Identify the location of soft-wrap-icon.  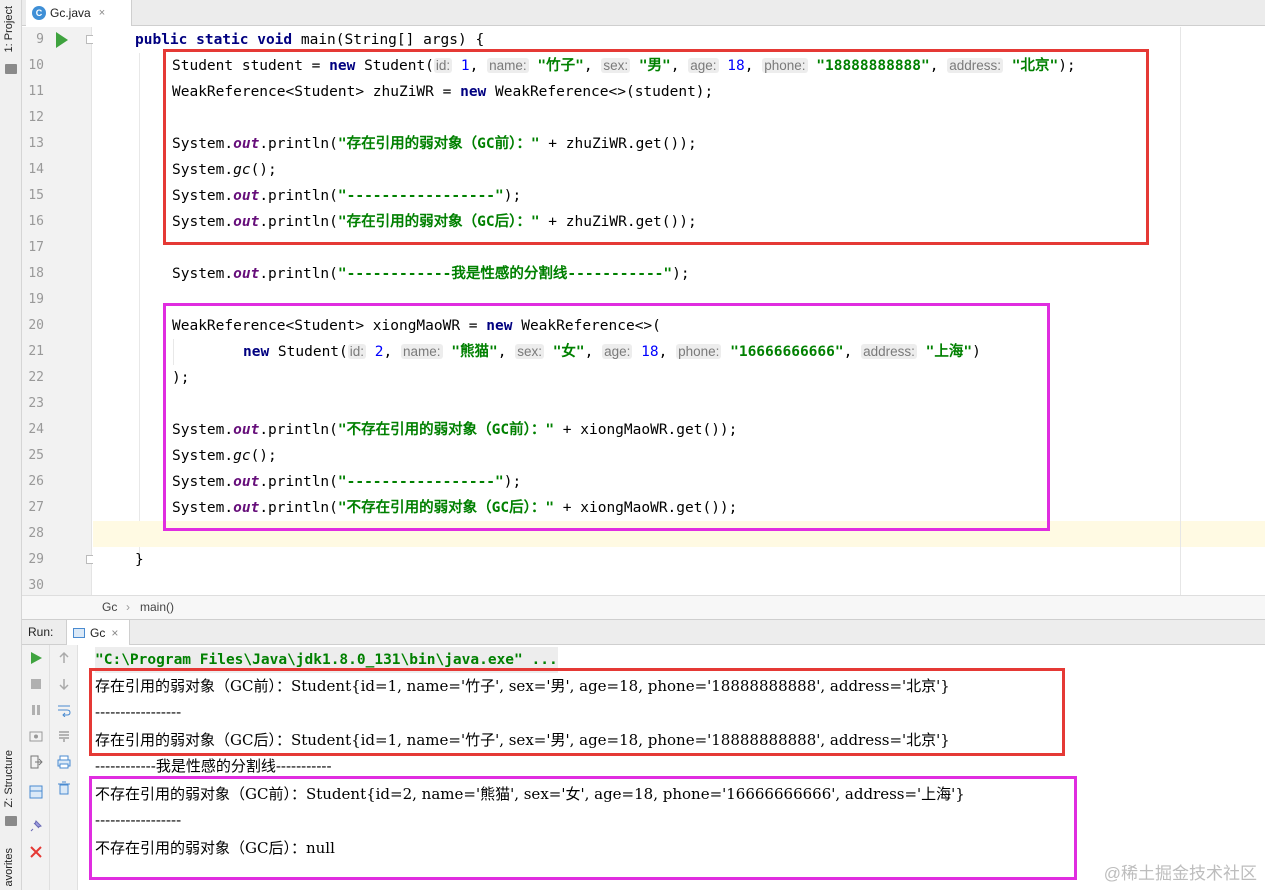
(64, 710).